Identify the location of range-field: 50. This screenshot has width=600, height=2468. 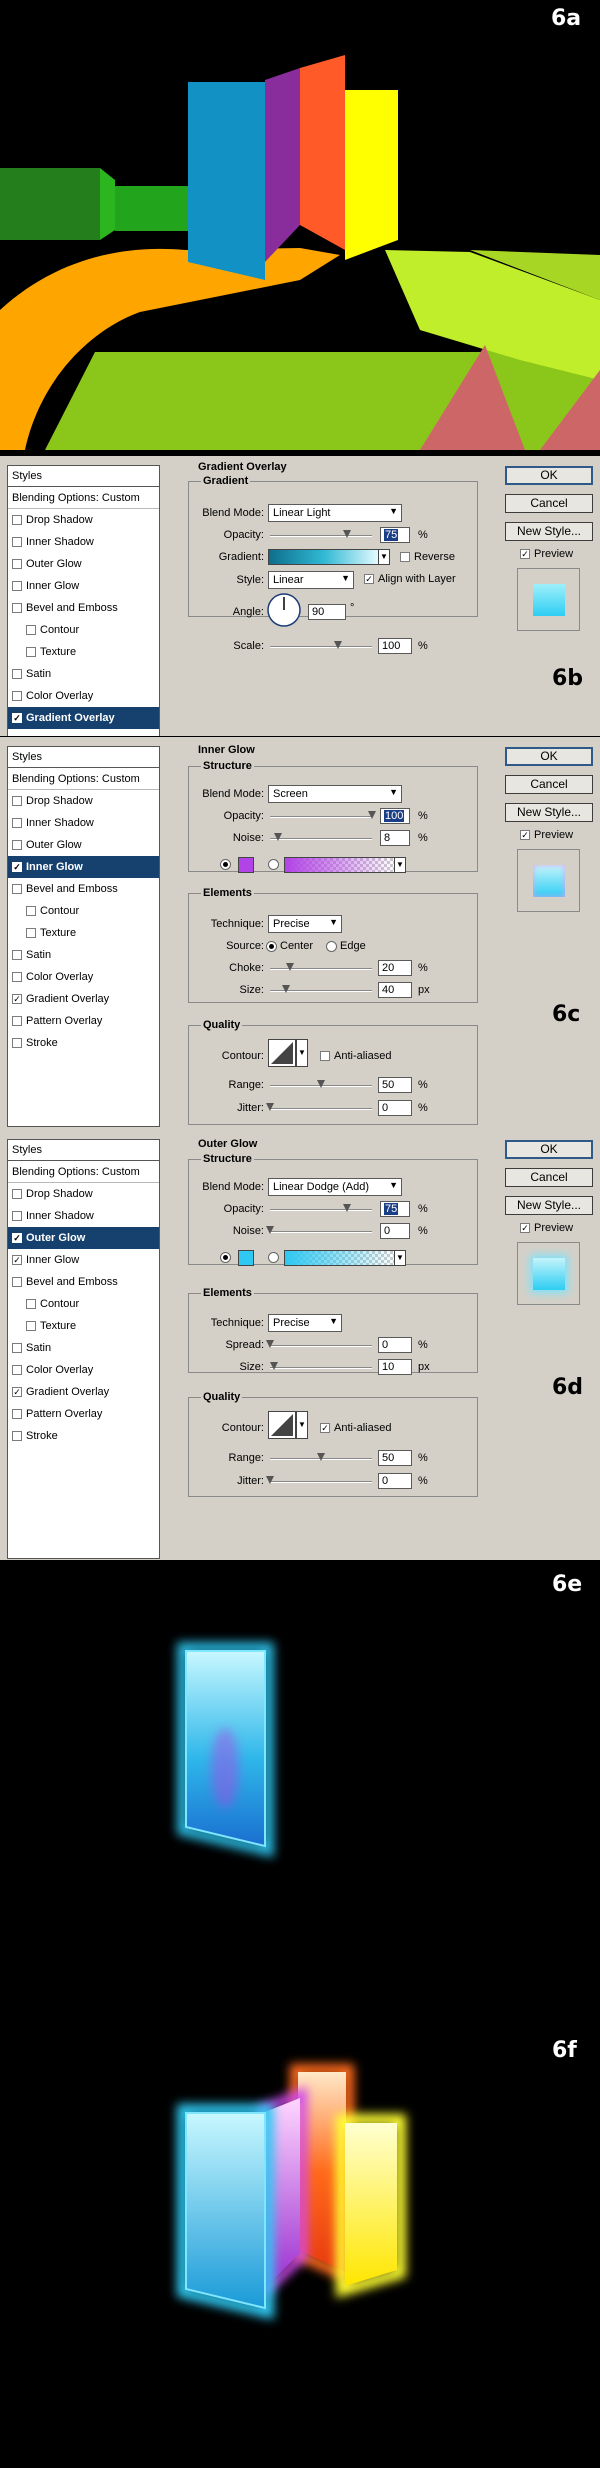
(395, 1458).